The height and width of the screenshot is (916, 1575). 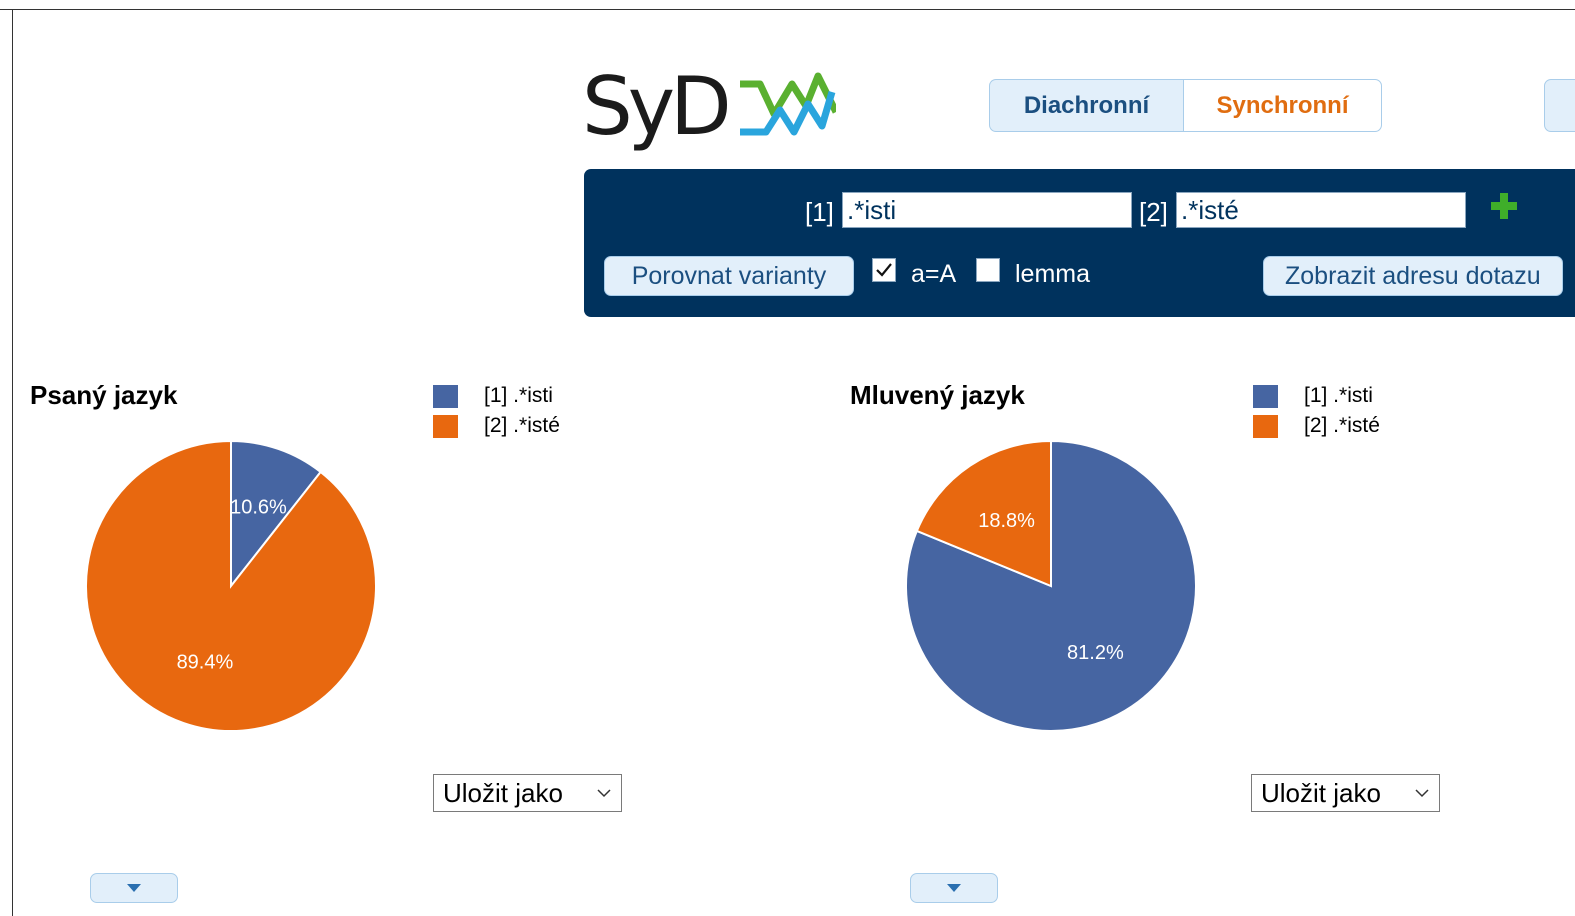 I want to click on variant-1-label: [1], so click(x=819, y=212).